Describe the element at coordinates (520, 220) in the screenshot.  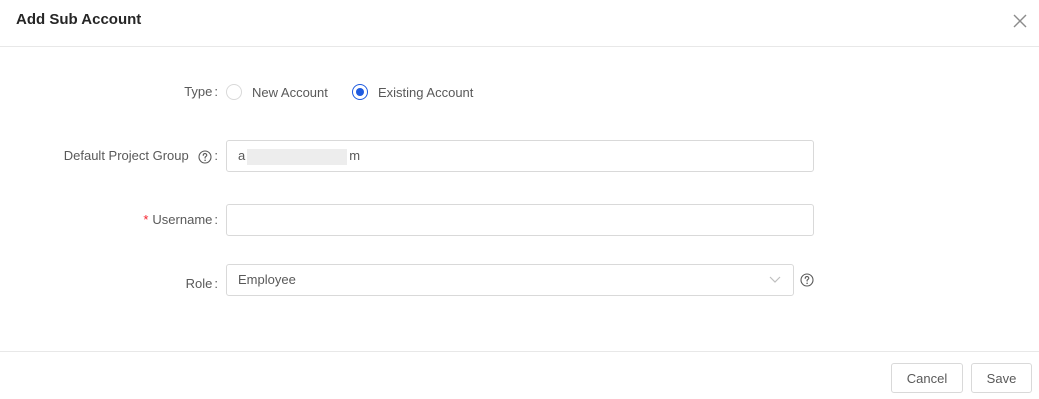
I see `username-input` at that location.